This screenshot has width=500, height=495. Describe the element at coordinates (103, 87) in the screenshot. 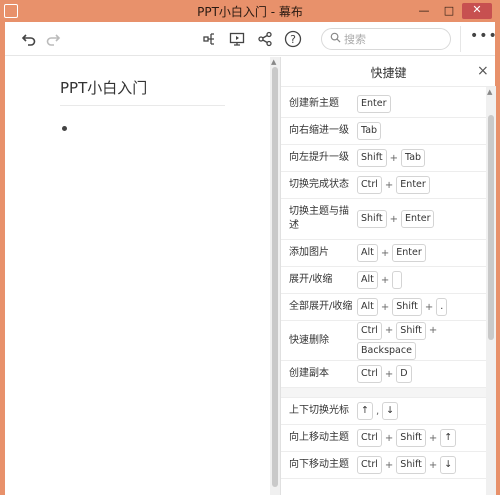

I see `page-title: PPT小白入门` at that location.